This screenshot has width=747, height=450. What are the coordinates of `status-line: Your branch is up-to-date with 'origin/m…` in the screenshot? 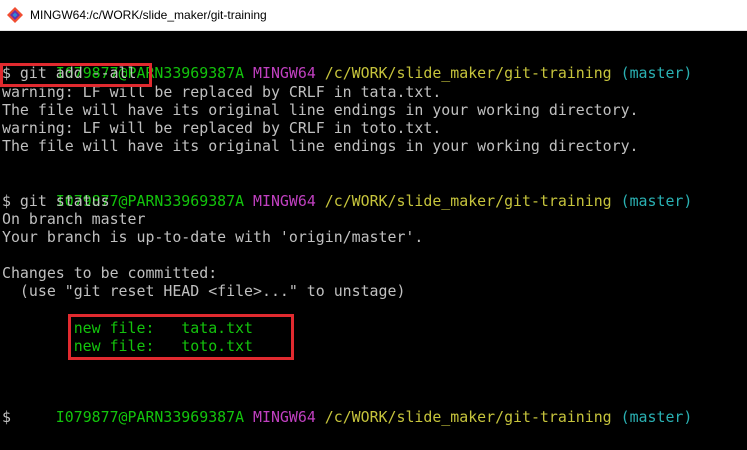 It's located at (213, 237).